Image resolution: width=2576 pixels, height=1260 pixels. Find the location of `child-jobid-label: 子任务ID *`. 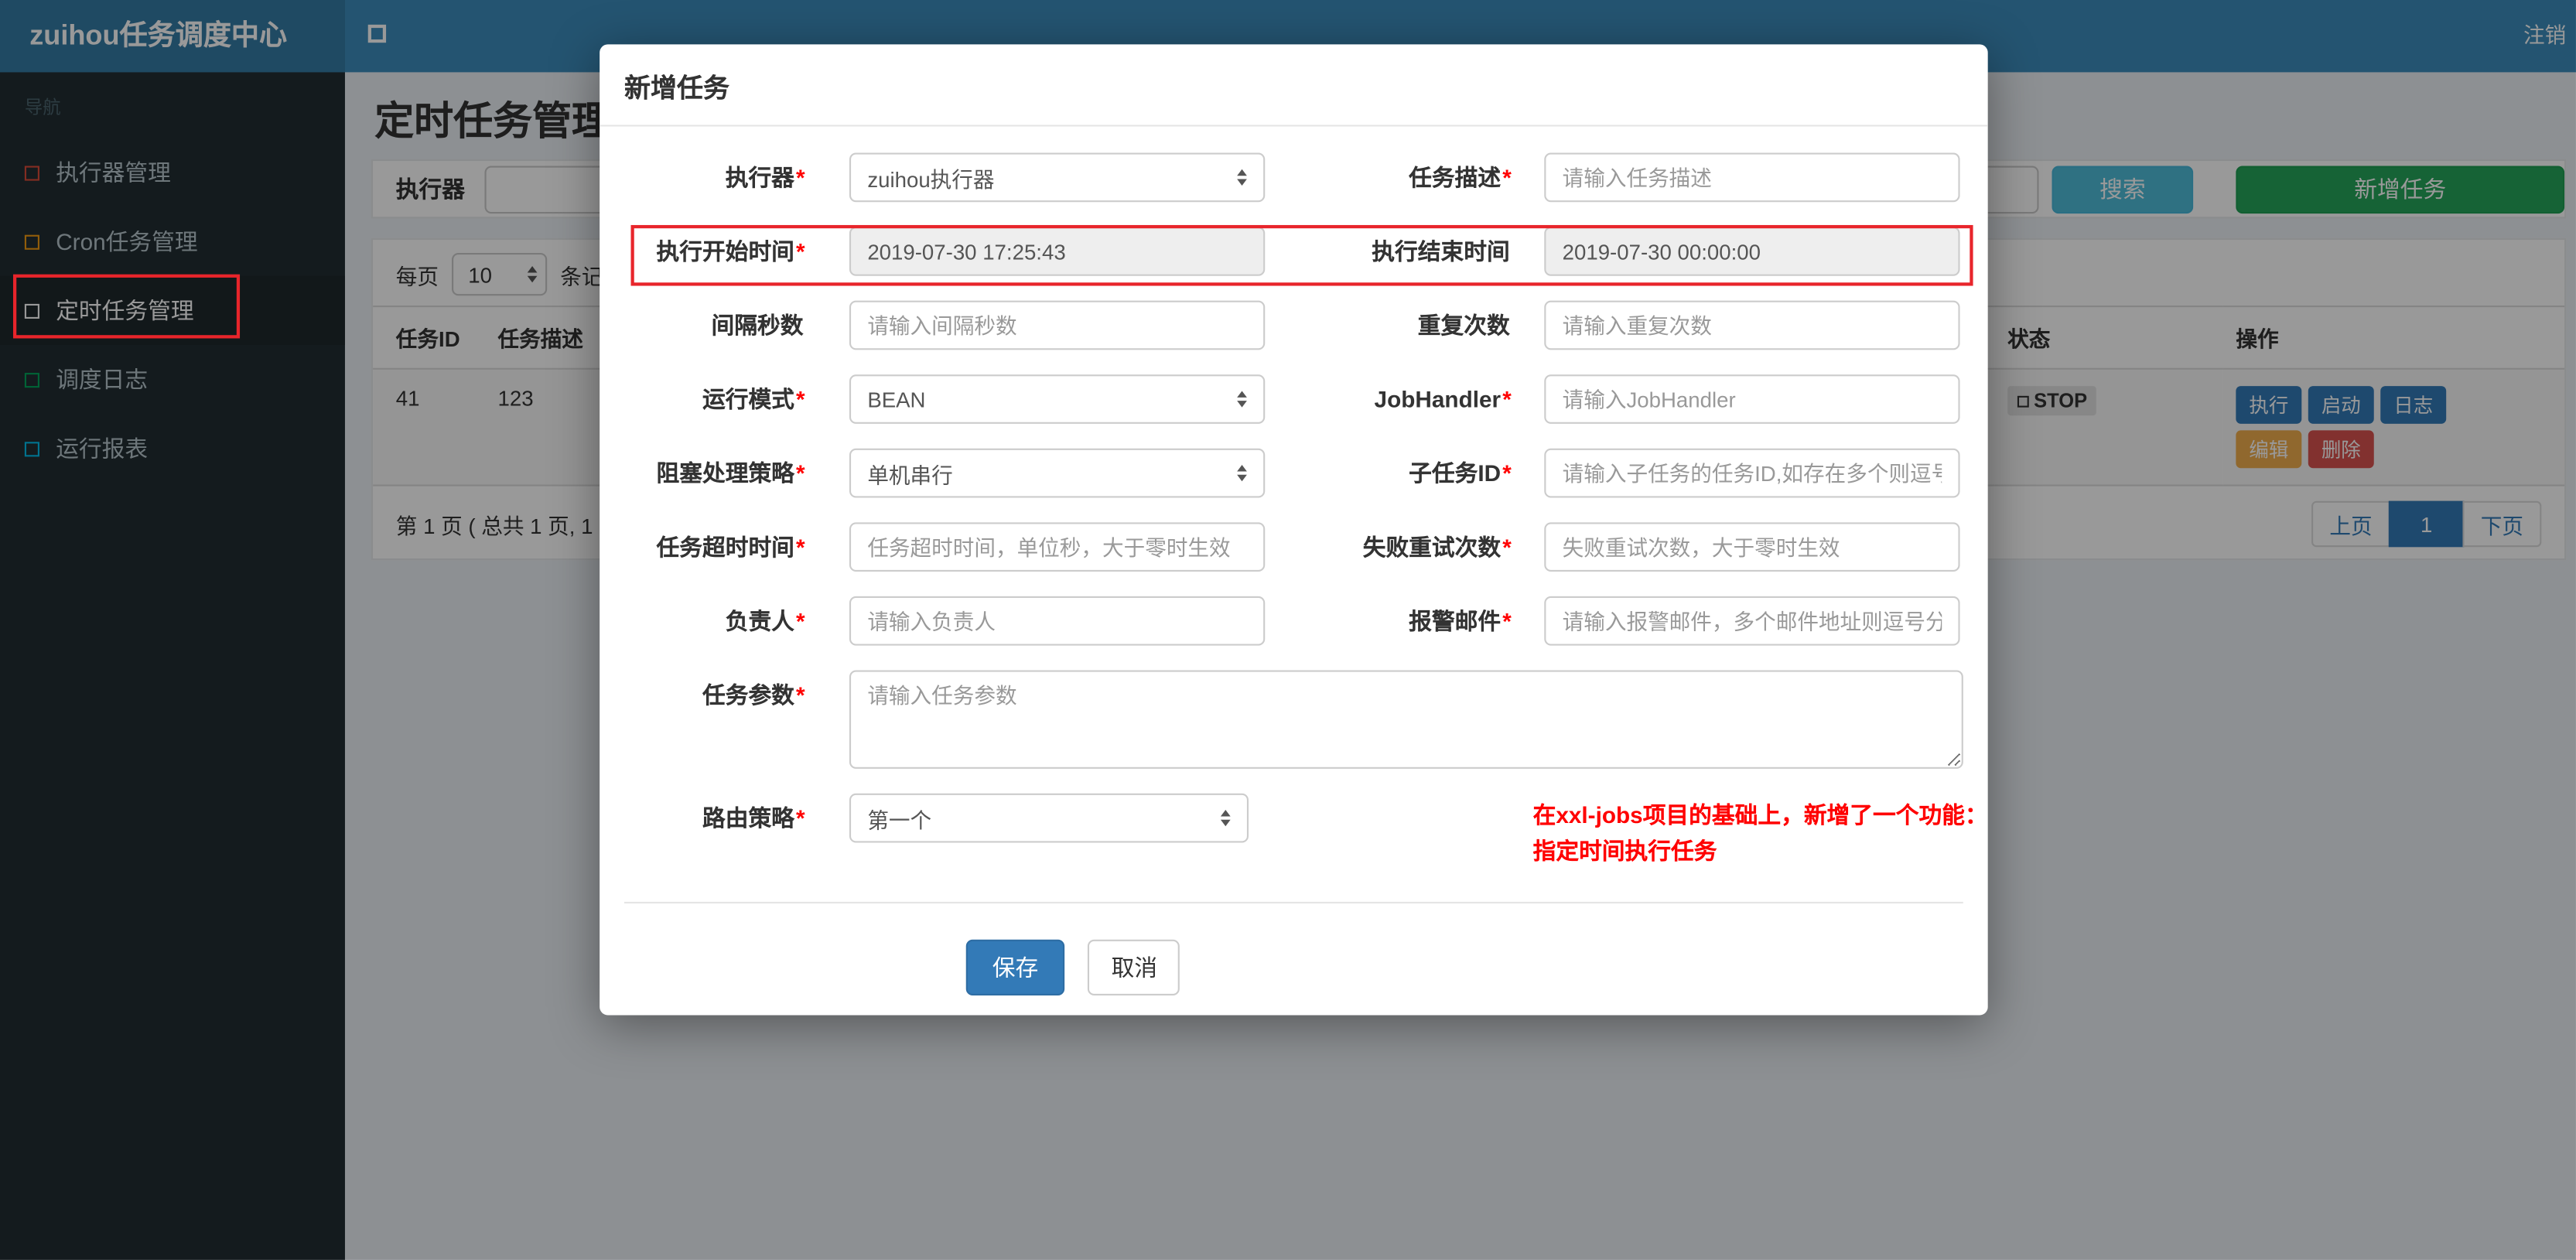

child-jobid-label: 子任务ID * is located at coordinates (1460, 473).